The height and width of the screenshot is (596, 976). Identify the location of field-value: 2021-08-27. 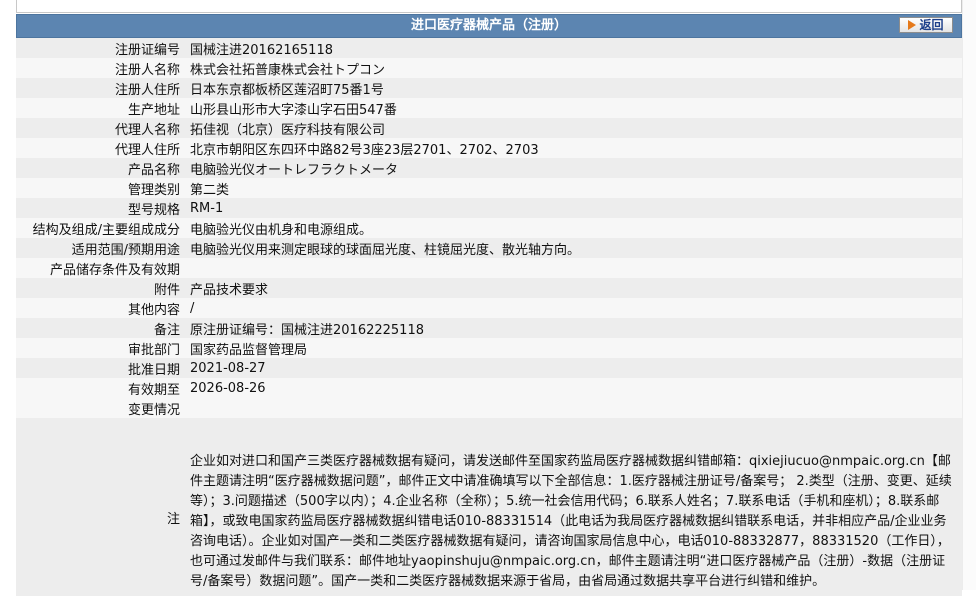
(574, 368).